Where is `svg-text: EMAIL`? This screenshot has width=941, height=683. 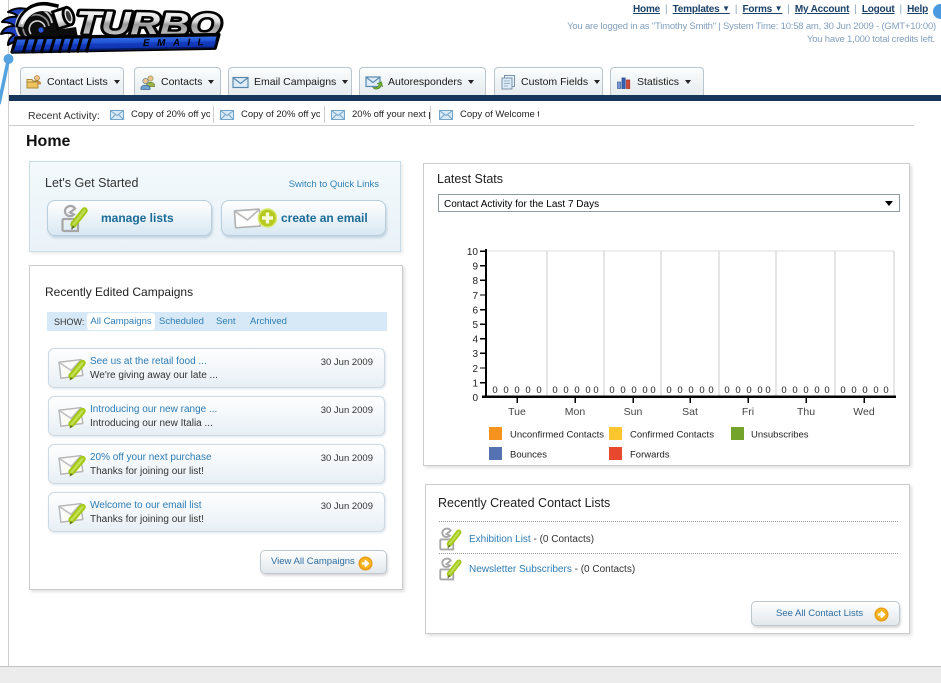
svg-text: EMAIL is located at coordinates (177, 43).